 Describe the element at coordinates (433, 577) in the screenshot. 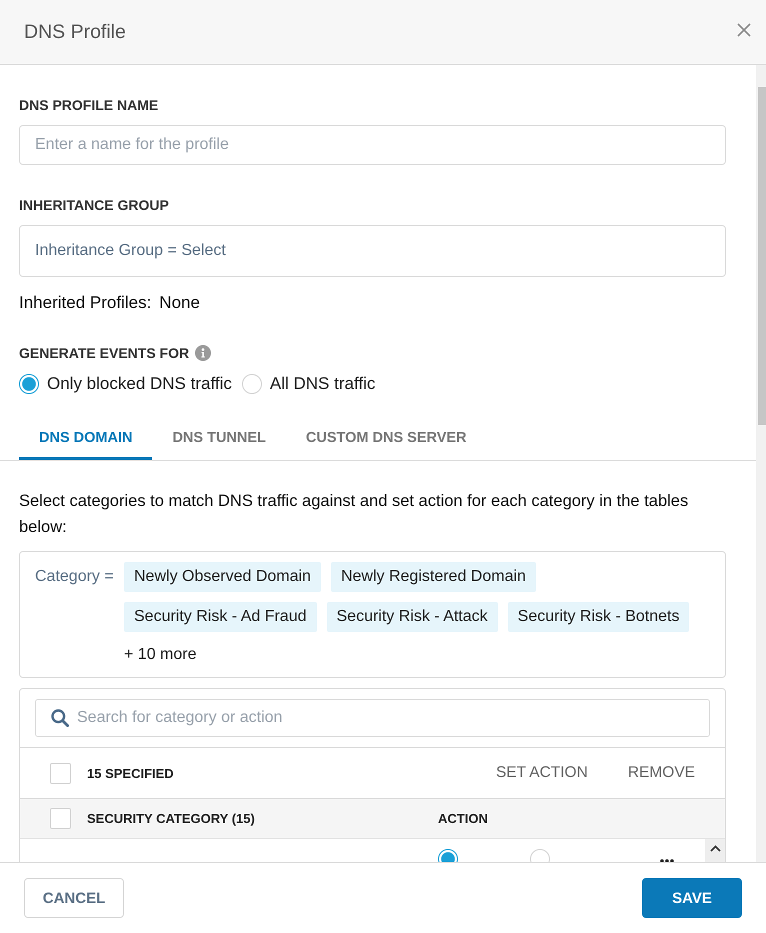

I see `category-chip: Newly Registered Domain` at that location.